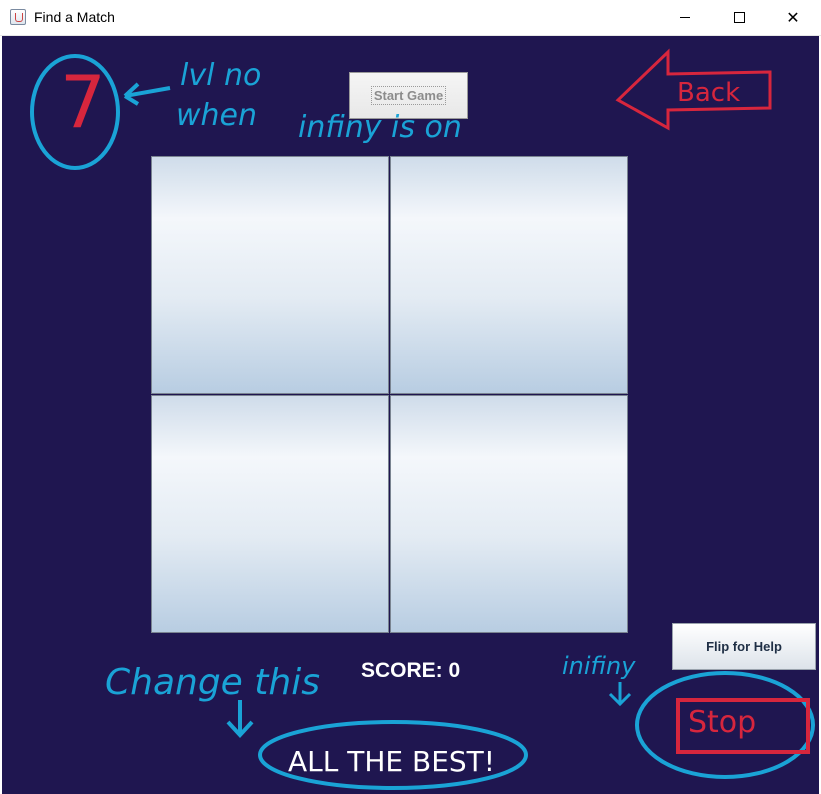 Image resolution: width=821 pixels, height=794 pixels. What do you see at coordinates (411, 670) in the screenshot?
I see `score-label: SCORE: 0` at bounding box center [411, 670].